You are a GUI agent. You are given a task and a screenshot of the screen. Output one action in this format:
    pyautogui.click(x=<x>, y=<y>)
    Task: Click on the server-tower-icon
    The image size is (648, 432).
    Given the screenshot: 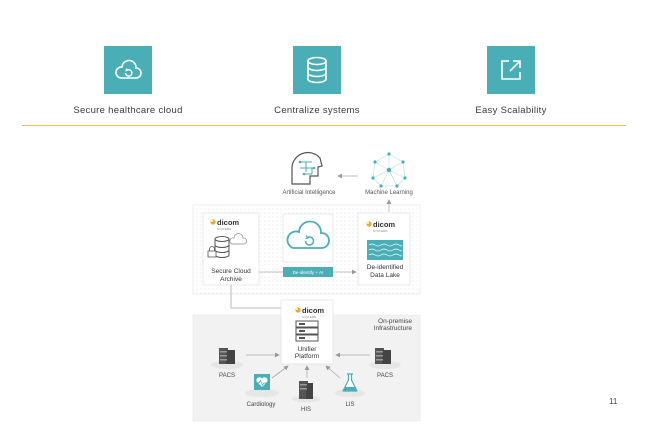 What is the action you would take?
    pyautogui.click(x=306, y=390)
    